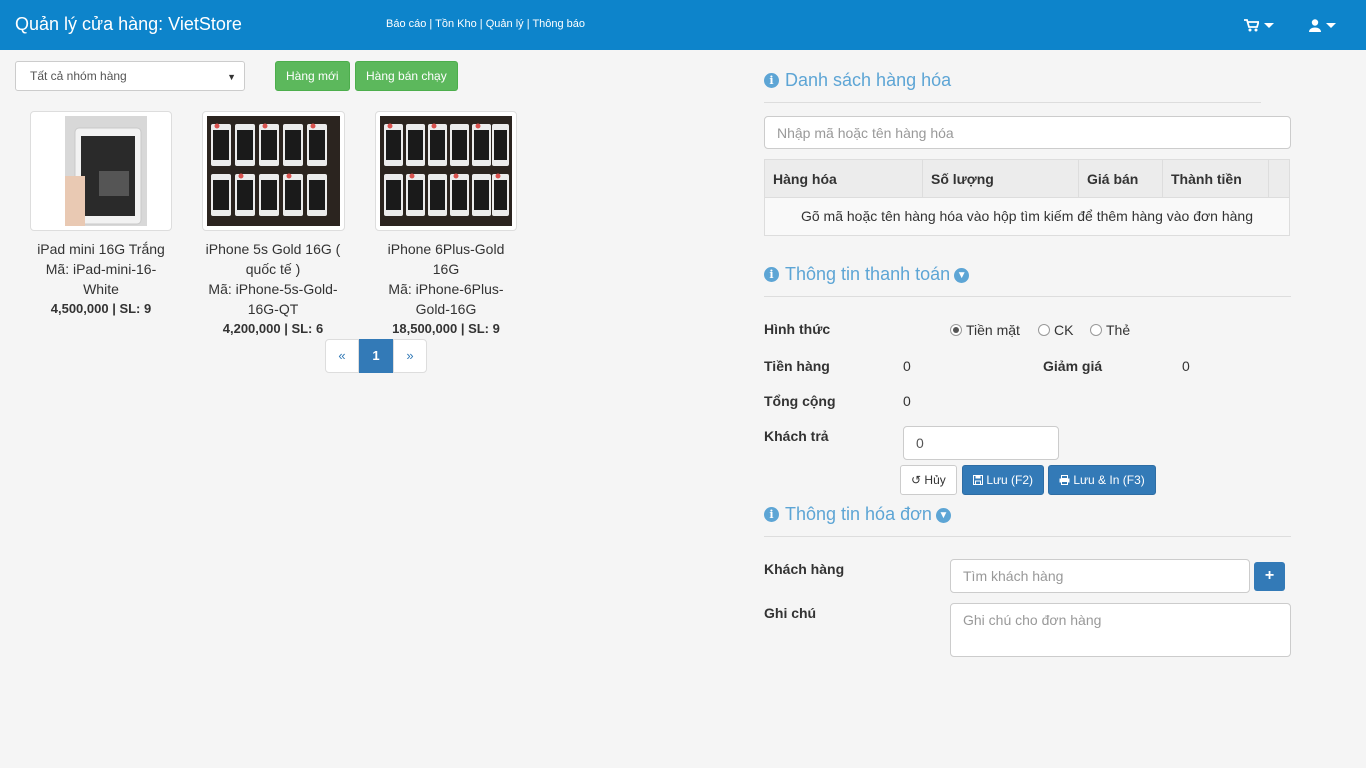  I want to click on product-card: iPhone 5s Gold 16G ( quốc tế ) Mã, so click(273, 289).